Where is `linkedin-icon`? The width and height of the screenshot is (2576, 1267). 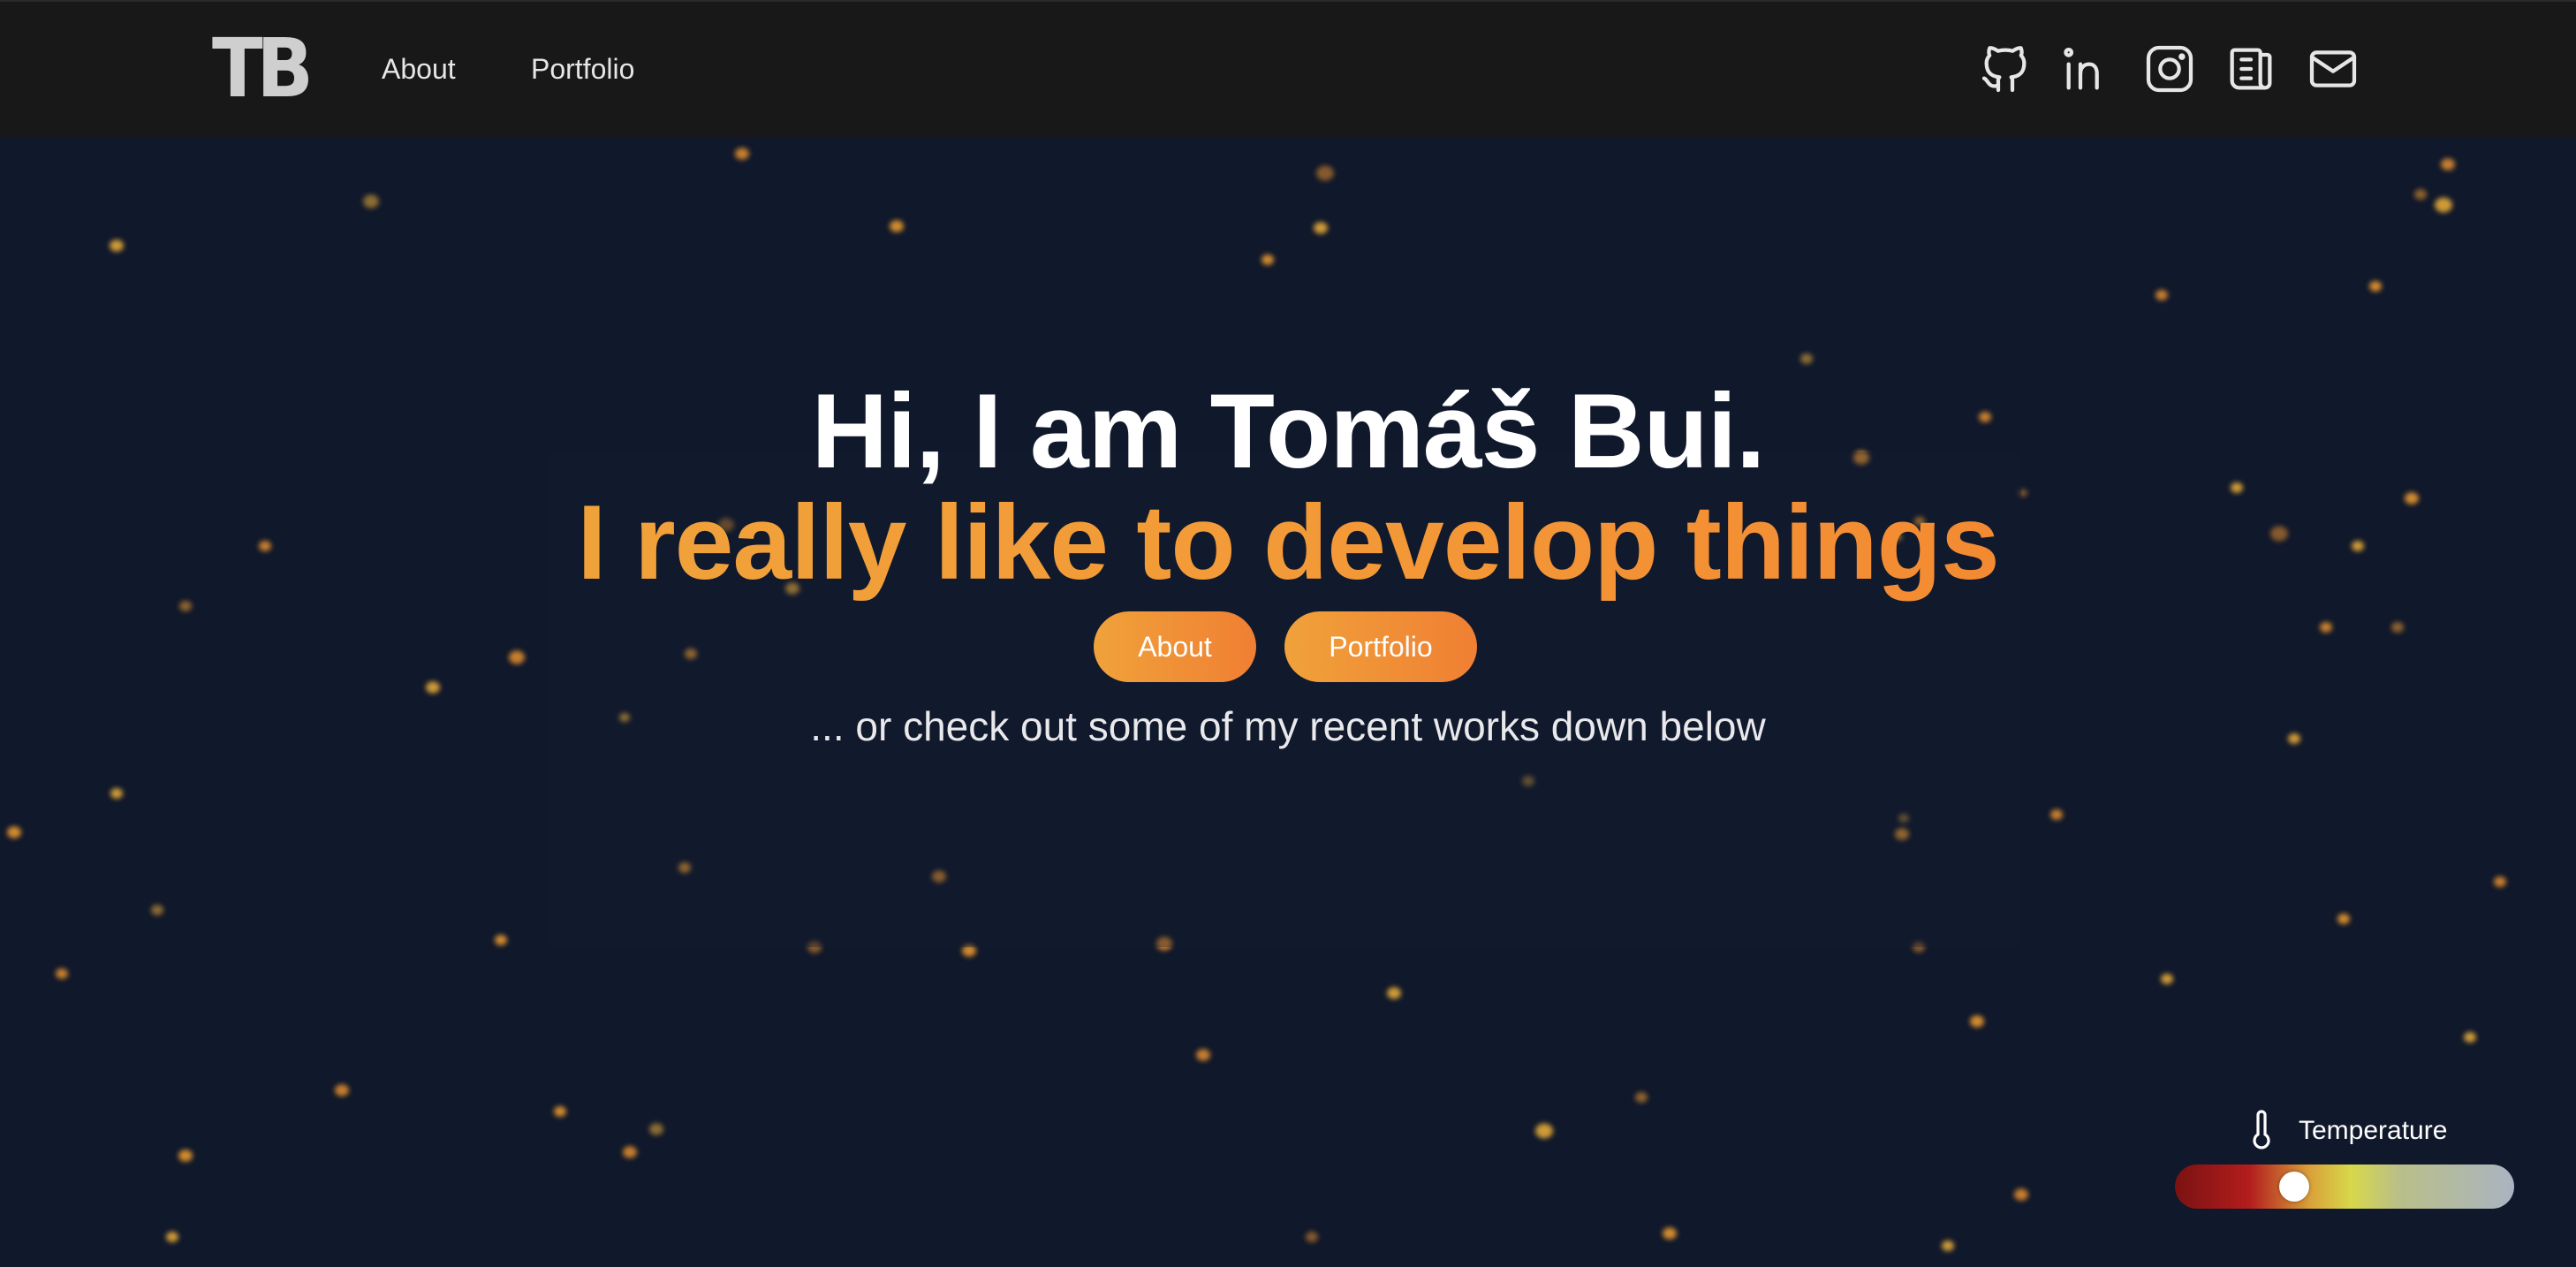
linkedin-icon is located at coordinates (2088, 69).